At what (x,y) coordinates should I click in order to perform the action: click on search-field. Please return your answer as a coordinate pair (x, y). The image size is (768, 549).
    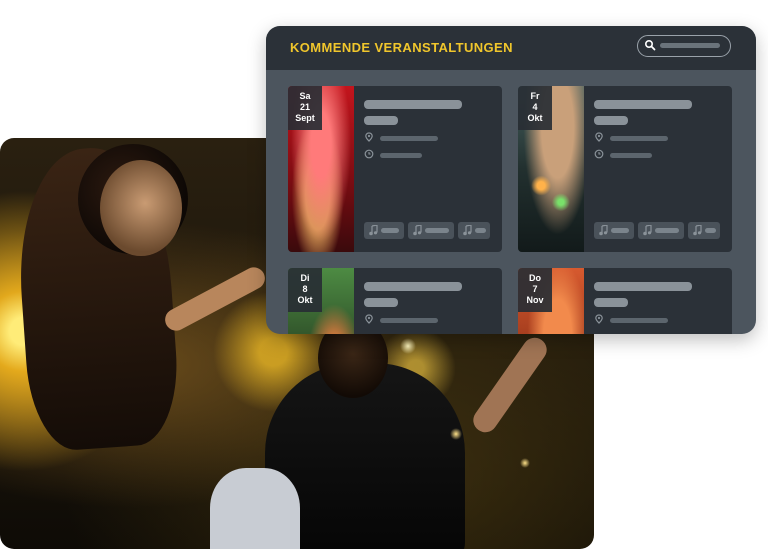
    Looking at the image, I should click on (684, 46).